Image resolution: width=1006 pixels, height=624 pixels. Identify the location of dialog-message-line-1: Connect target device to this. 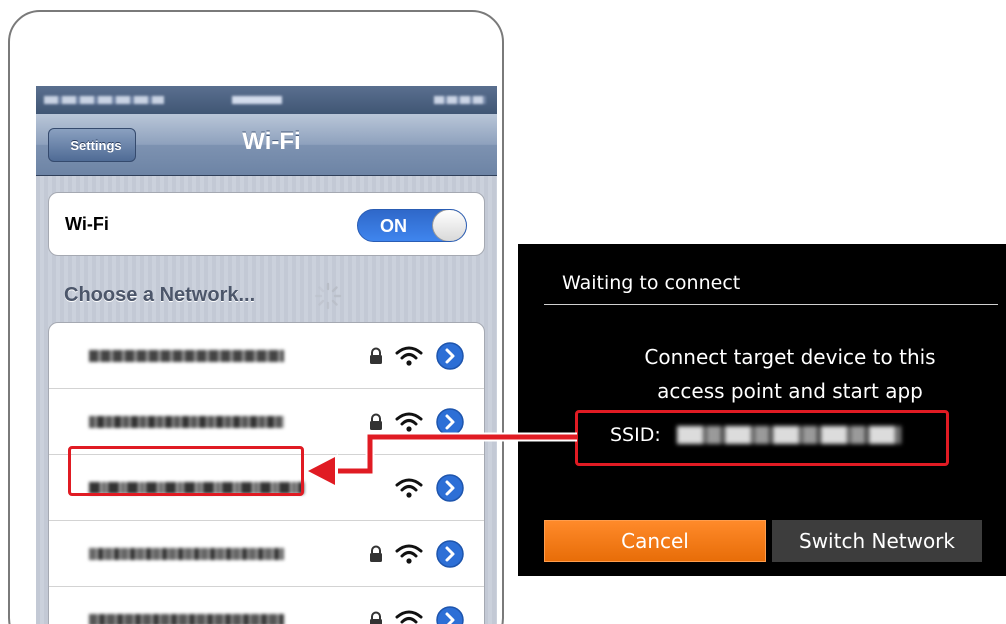
(790, 357).